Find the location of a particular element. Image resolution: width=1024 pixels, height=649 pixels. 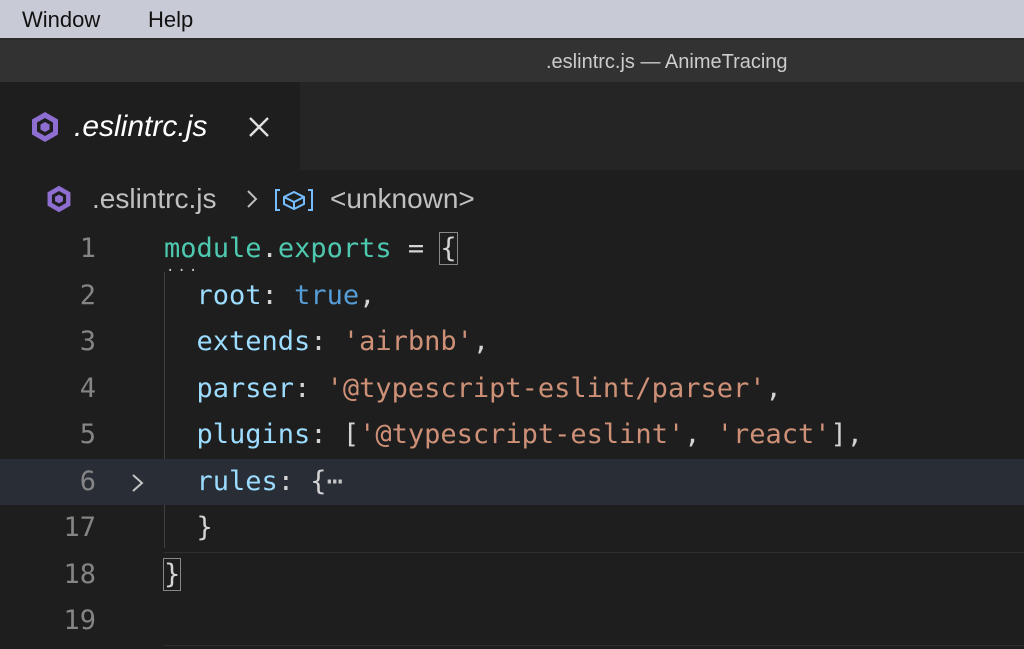

code-text: module.exports = { is located at coordinates (311, 249).